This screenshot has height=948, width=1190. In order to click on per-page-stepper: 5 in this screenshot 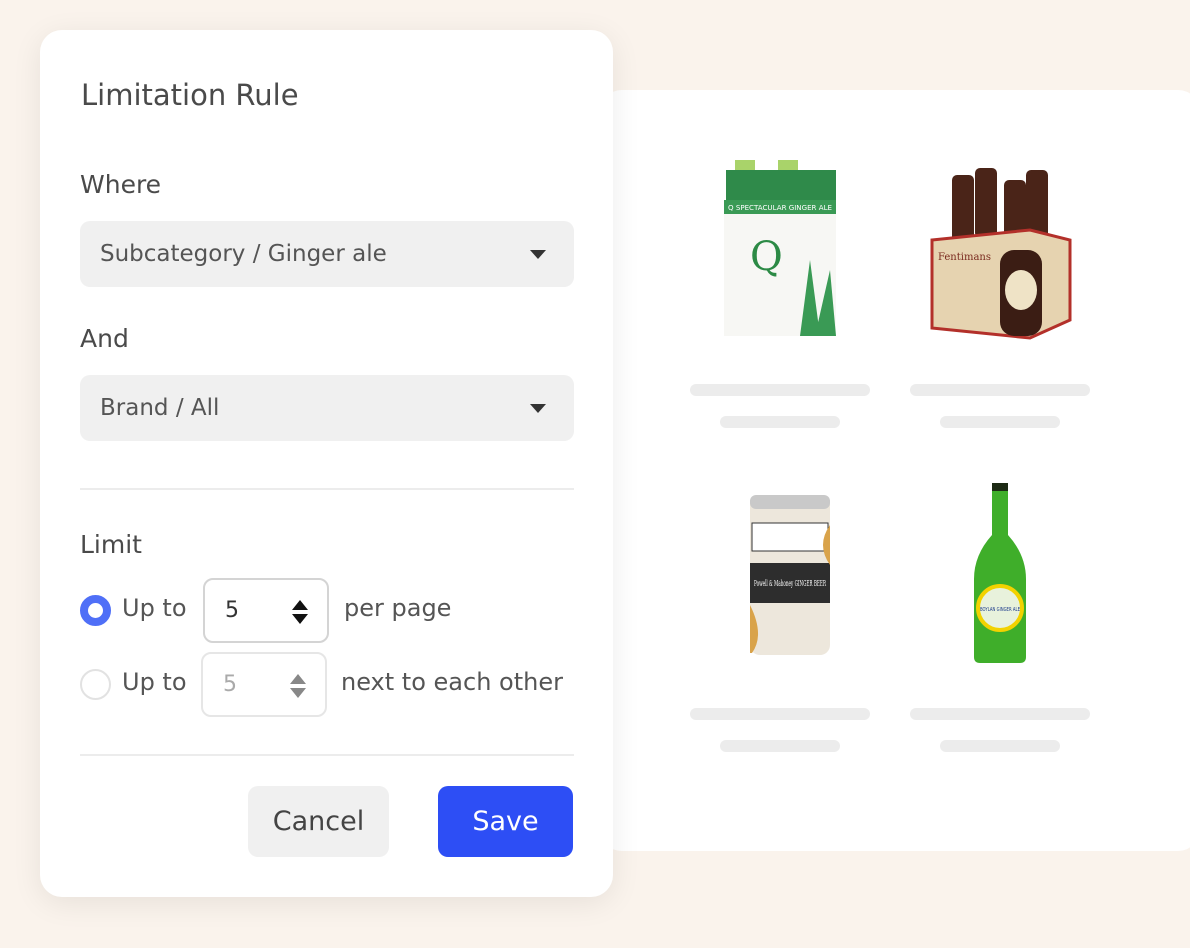, I will do `click(266, 610)`.